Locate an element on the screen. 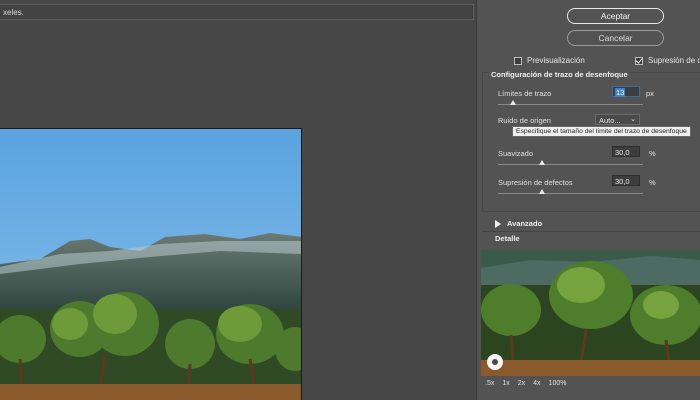 The width and height of the screenshot is (700, 400). trace-limits-slider-track is located at coordinates (570, 104).